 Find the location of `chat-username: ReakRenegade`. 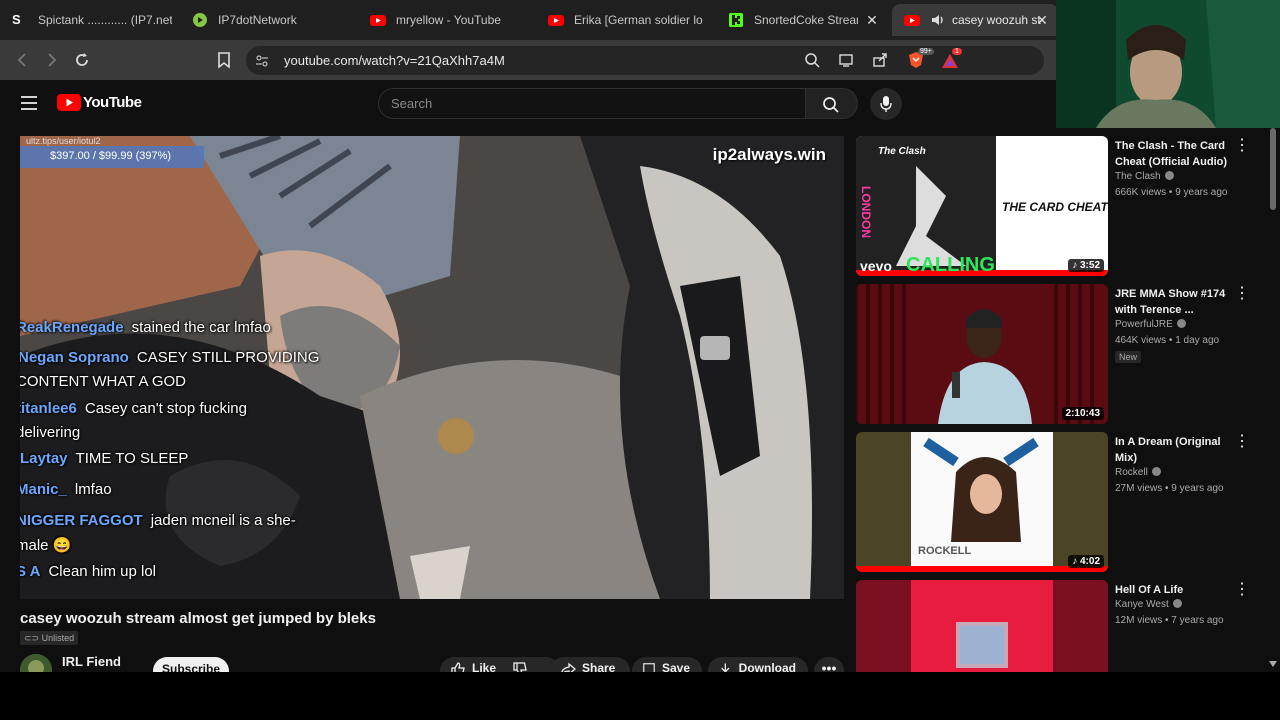

chat-username: ReakRenegade is located at coordinates (72, 327).